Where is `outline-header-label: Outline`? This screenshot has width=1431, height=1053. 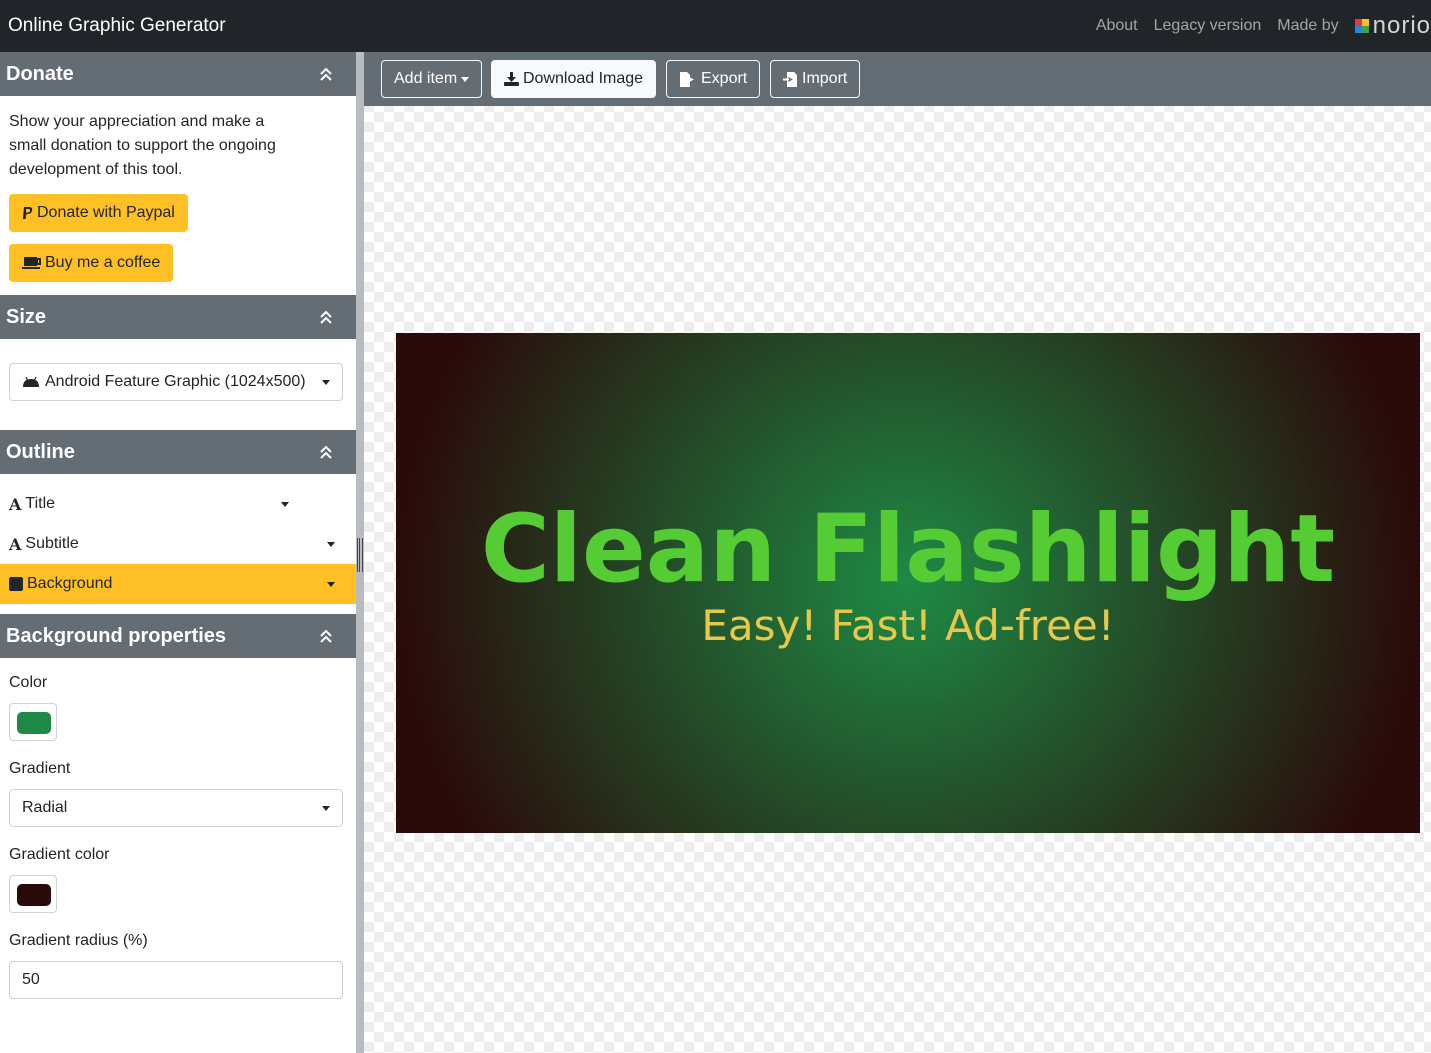
outline-header-label: Outline is located at coordinates (40, 451).